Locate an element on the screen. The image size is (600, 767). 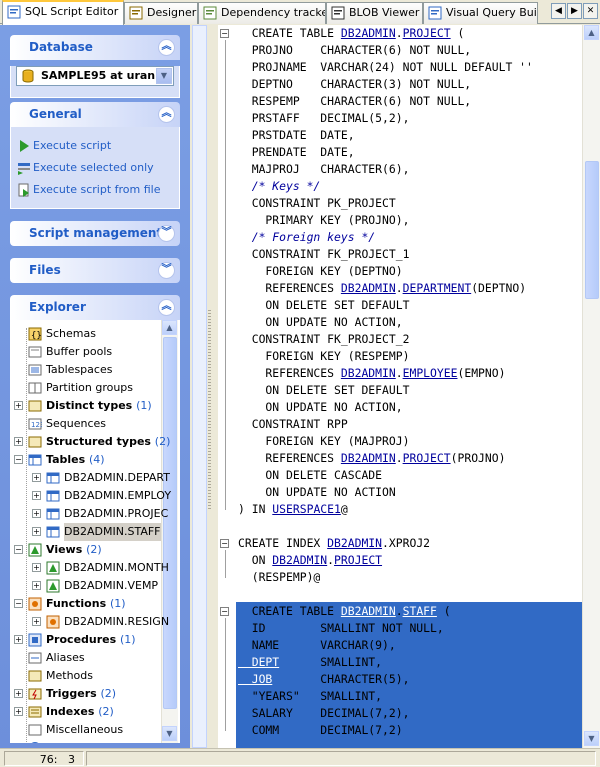
tree-node: + DB2ADMIN.MONTH is located at coordinates (89, 568).